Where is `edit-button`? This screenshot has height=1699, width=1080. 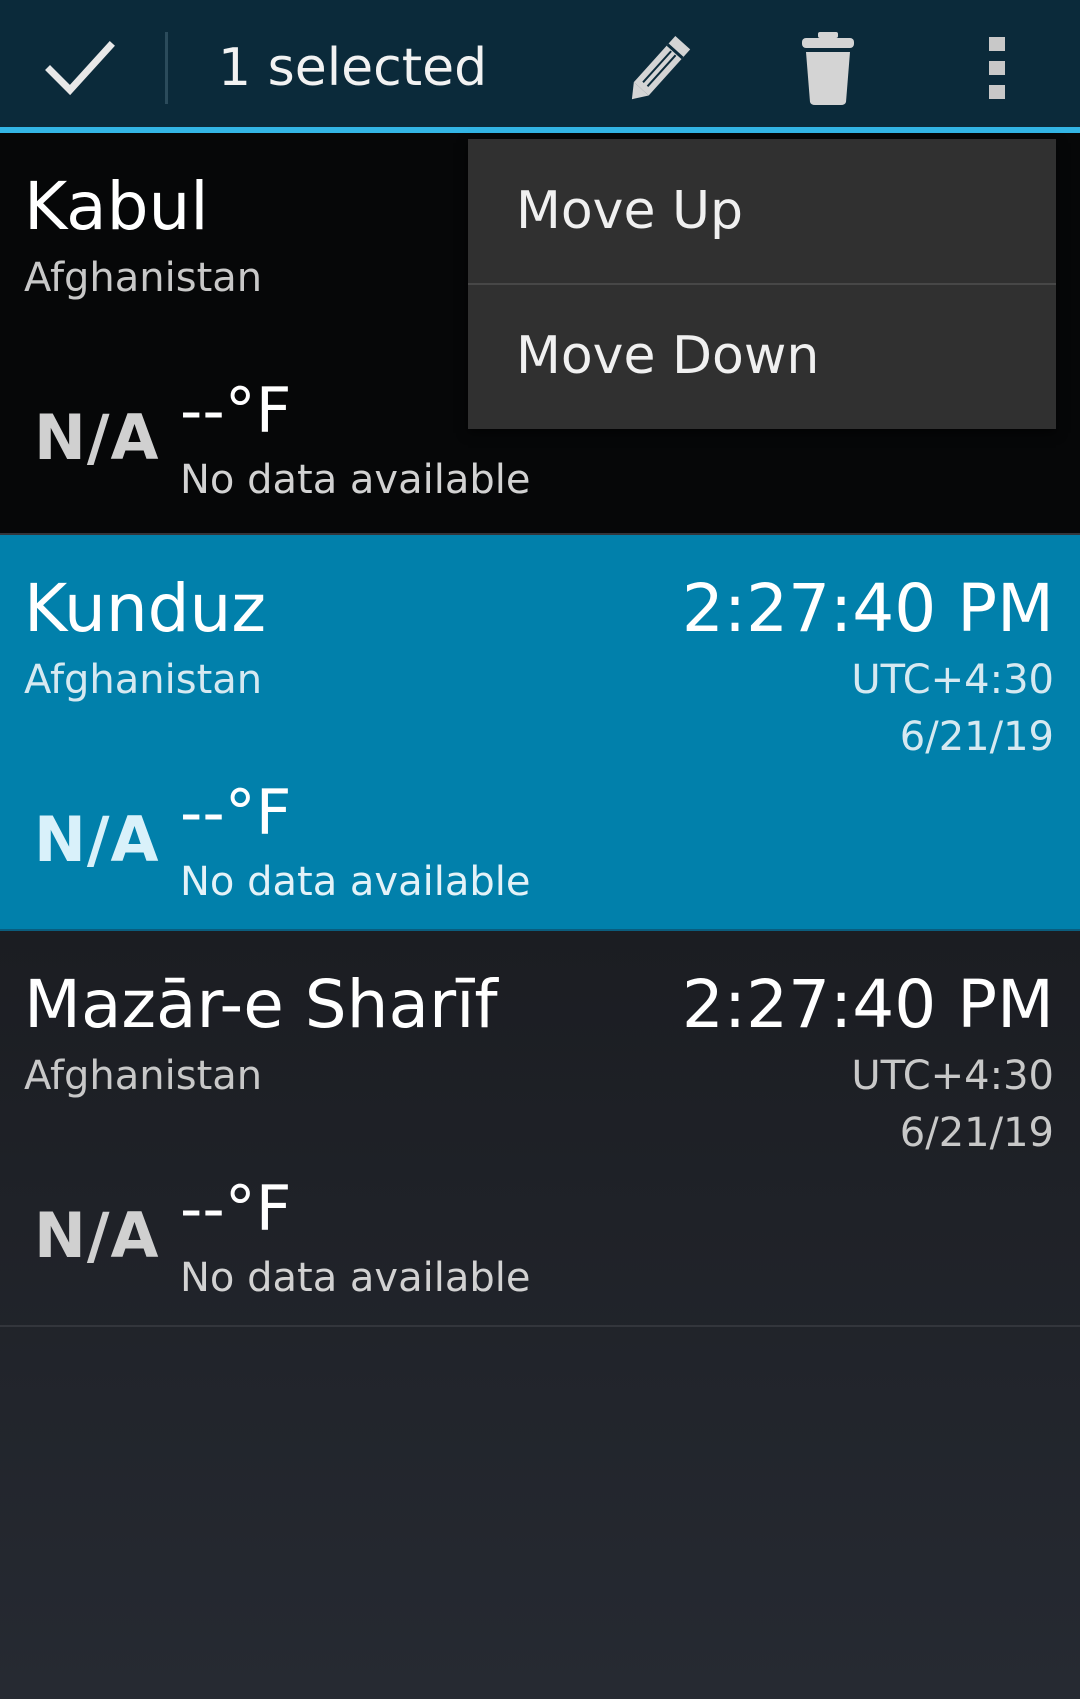
edit-button is located at coordinates (660, 68).